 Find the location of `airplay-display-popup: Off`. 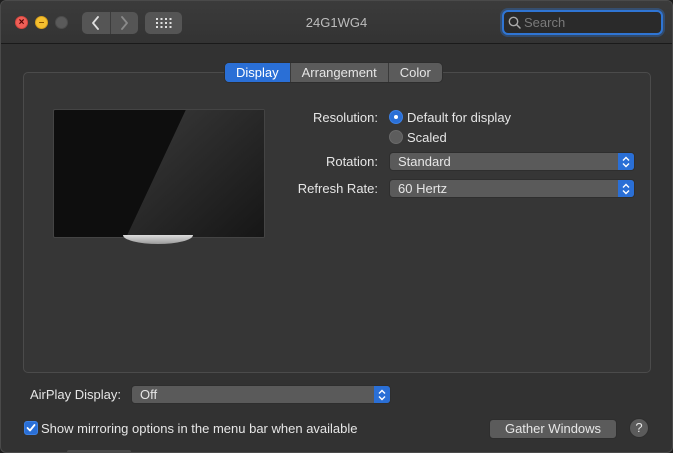

airplay-display-popup: Off is located at coordinates (261, 394).